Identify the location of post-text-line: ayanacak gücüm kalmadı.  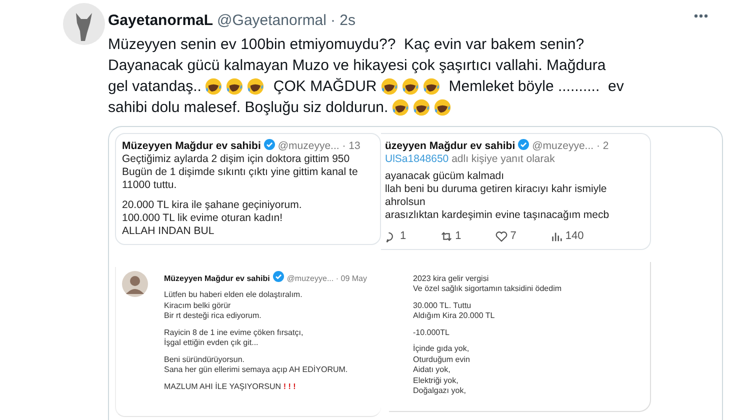
(445, 176).